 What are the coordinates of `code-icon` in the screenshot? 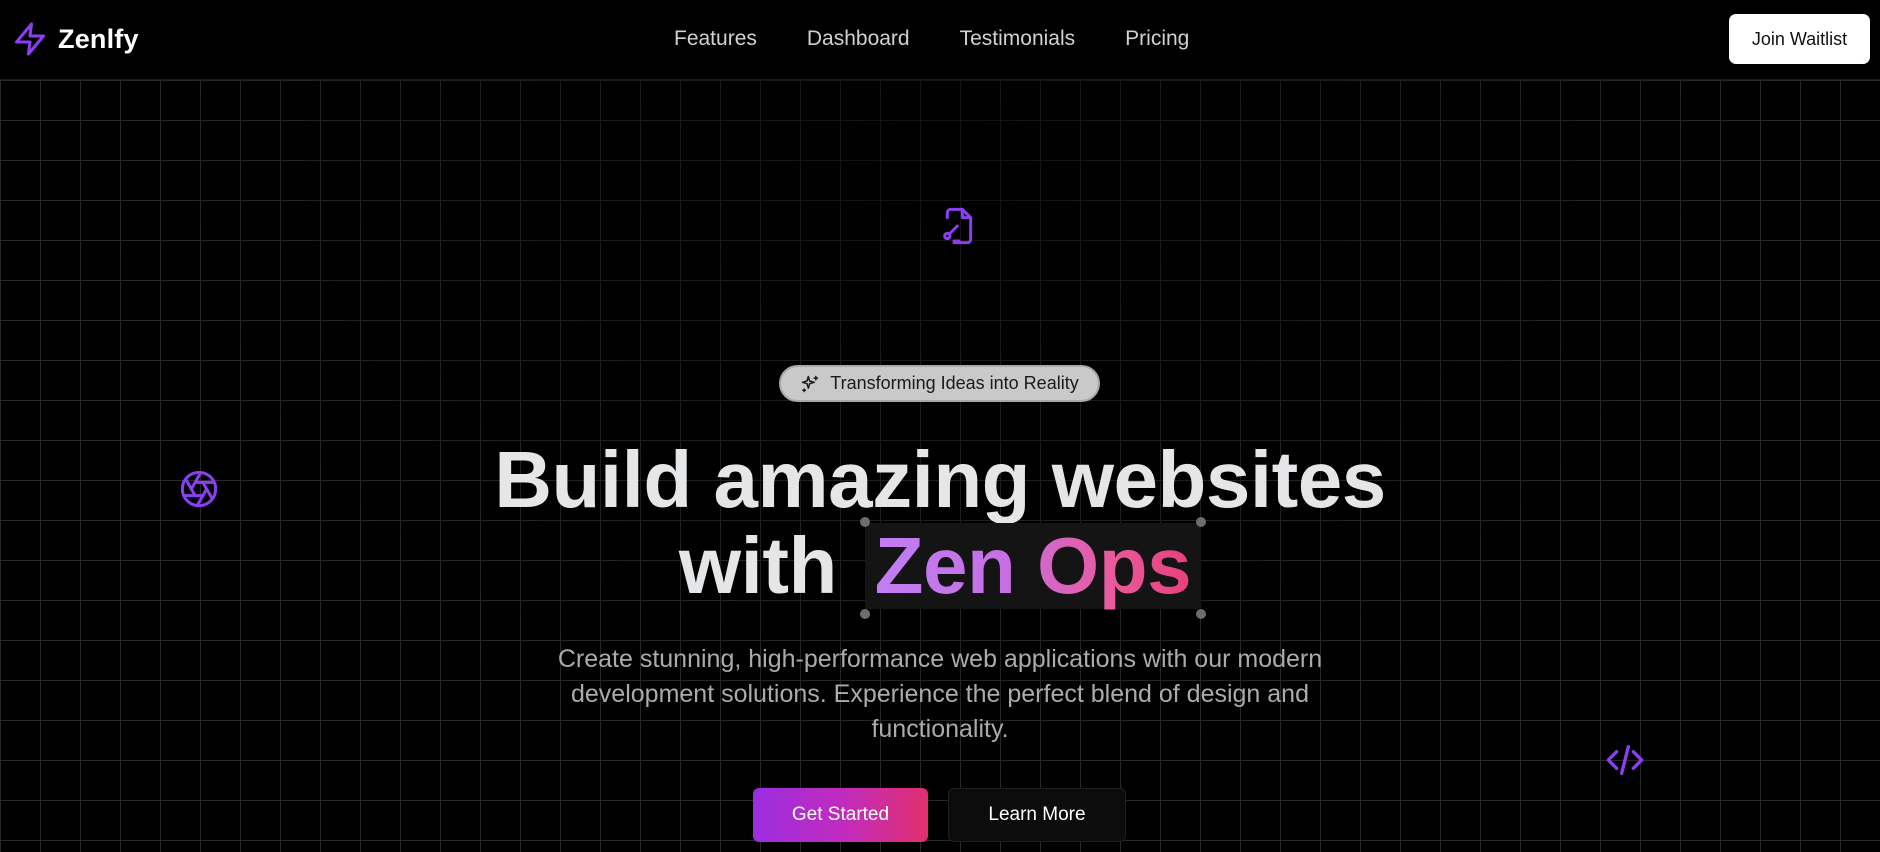 It's located at (1625, 760).